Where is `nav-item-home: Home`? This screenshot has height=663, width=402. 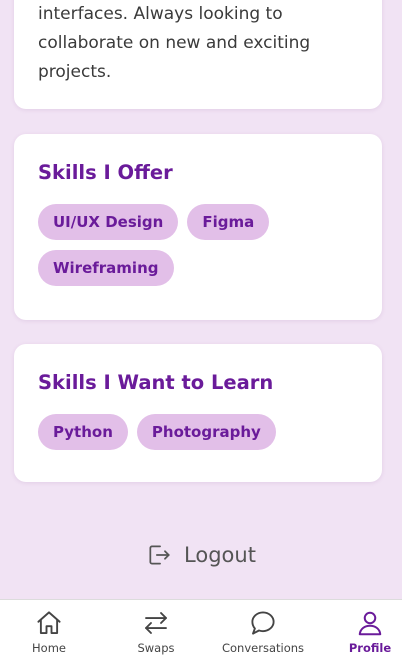 nav-item-home: Home is located at coordinates (49, 631).